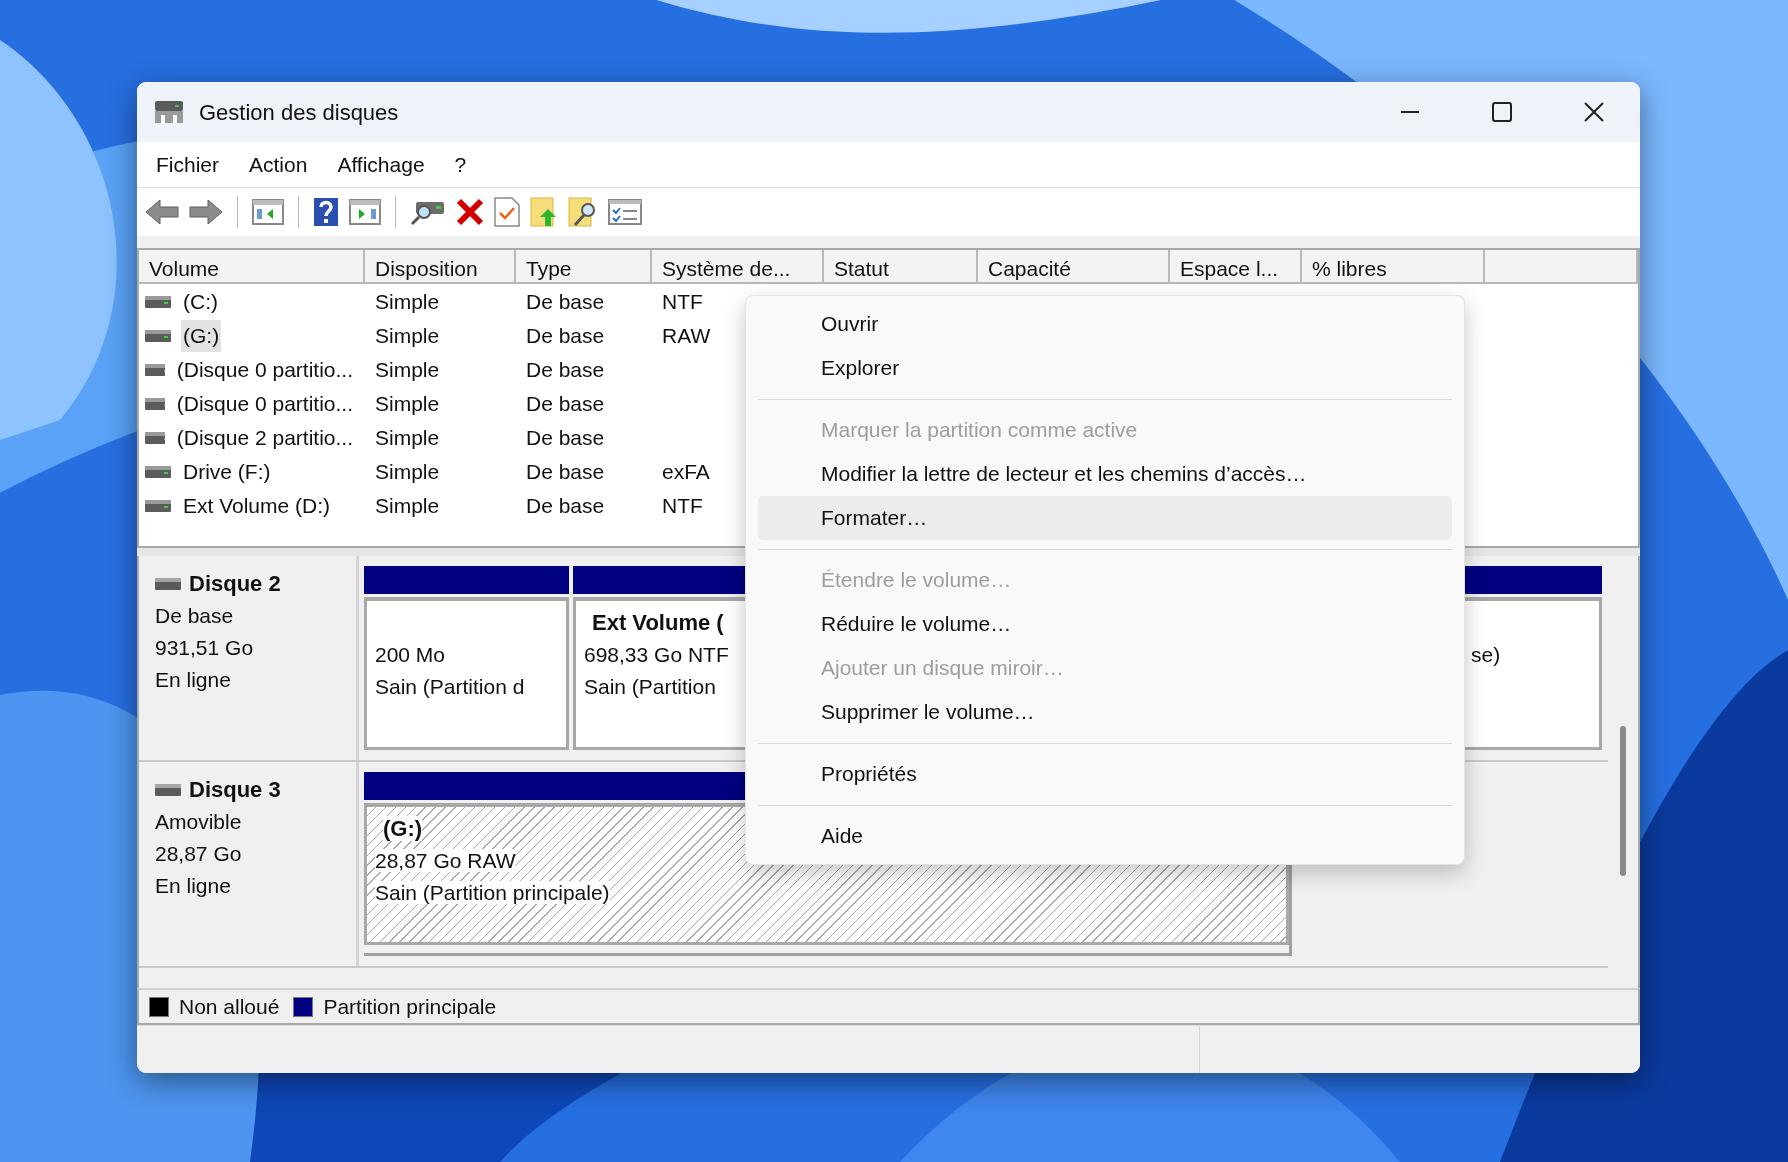 The height and width of the screenshot is (1162, 1788). What do you see at coordinates (200, 302) in the screenshot?
I see `drive-label: (C:)` at bounding box center [200, 302].